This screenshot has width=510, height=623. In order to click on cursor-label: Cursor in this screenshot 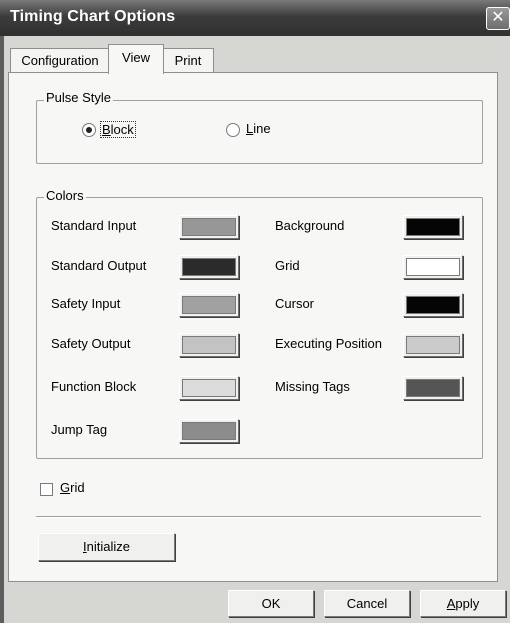, I will do `click(295, 303)`.